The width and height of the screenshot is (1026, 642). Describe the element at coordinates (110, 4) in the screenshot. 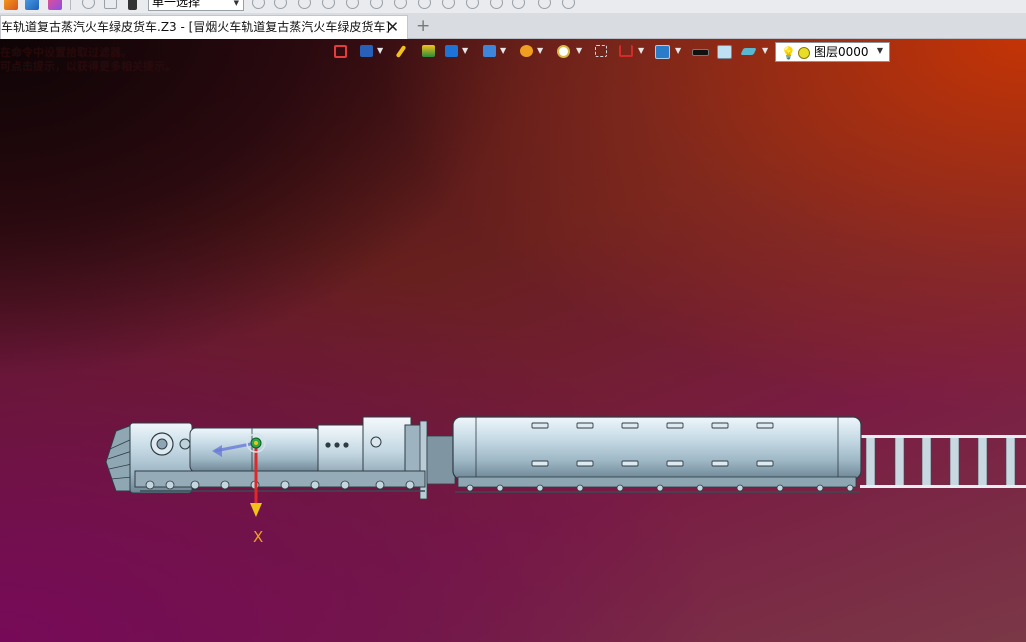

I see `pin-icon` at that location.